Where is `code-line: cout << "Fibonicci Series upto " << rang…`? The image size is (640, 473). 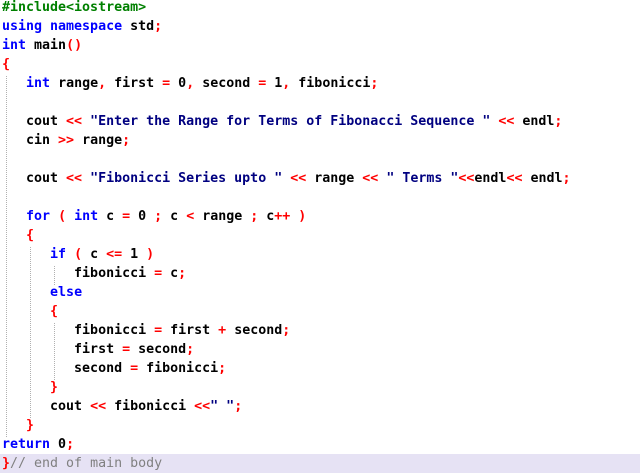
code-line: cout << "Fibonicci Series upto " << rang… is located at coordinates (320, 178).